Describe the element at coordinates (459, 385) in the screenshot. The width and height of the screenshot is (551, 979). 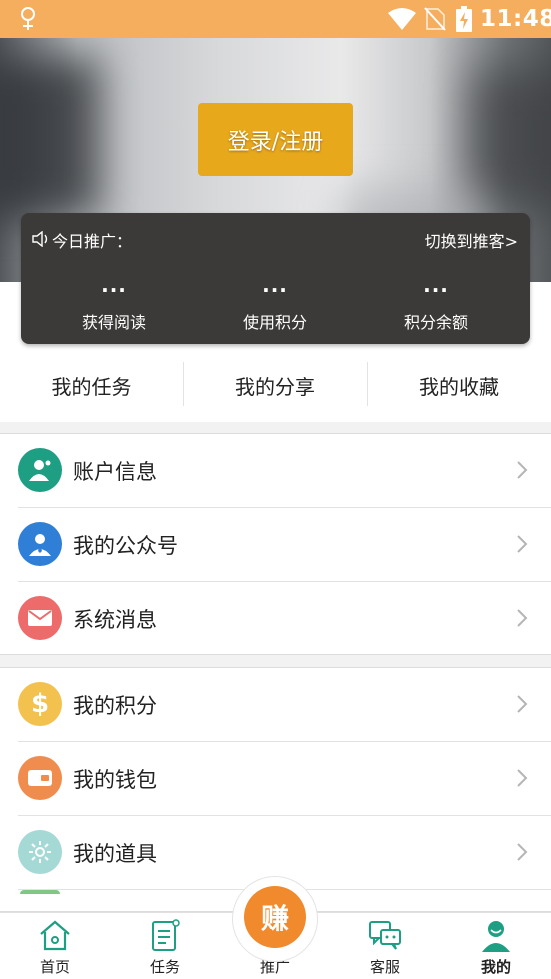
I see `tab-my-favorites: 我的收藏` at that location.